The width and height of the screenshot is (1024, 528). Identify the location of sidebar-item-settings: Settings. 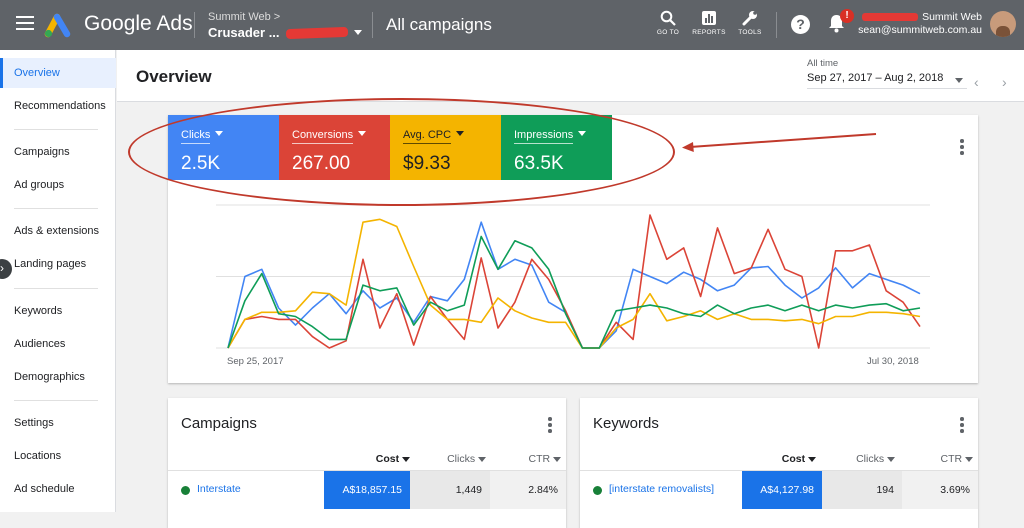
(58, 423).